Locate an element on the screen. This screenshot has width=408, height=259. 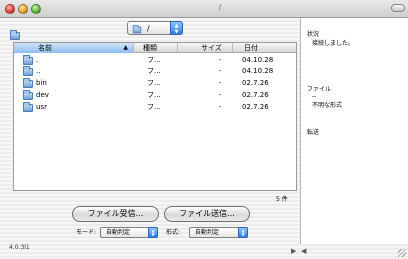
row-name: bin is located at coordinates (41, 83).